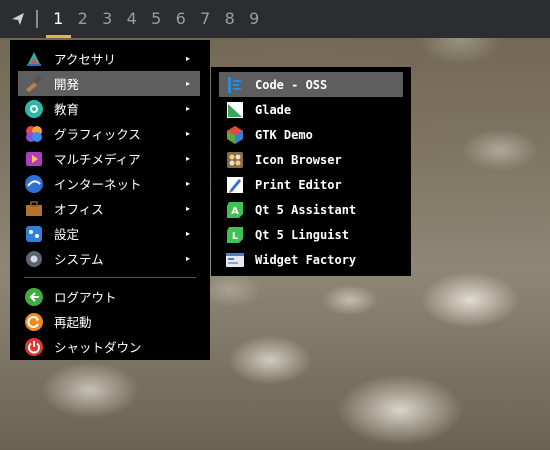  I want to click on svg-text: L, so click(235, 236).